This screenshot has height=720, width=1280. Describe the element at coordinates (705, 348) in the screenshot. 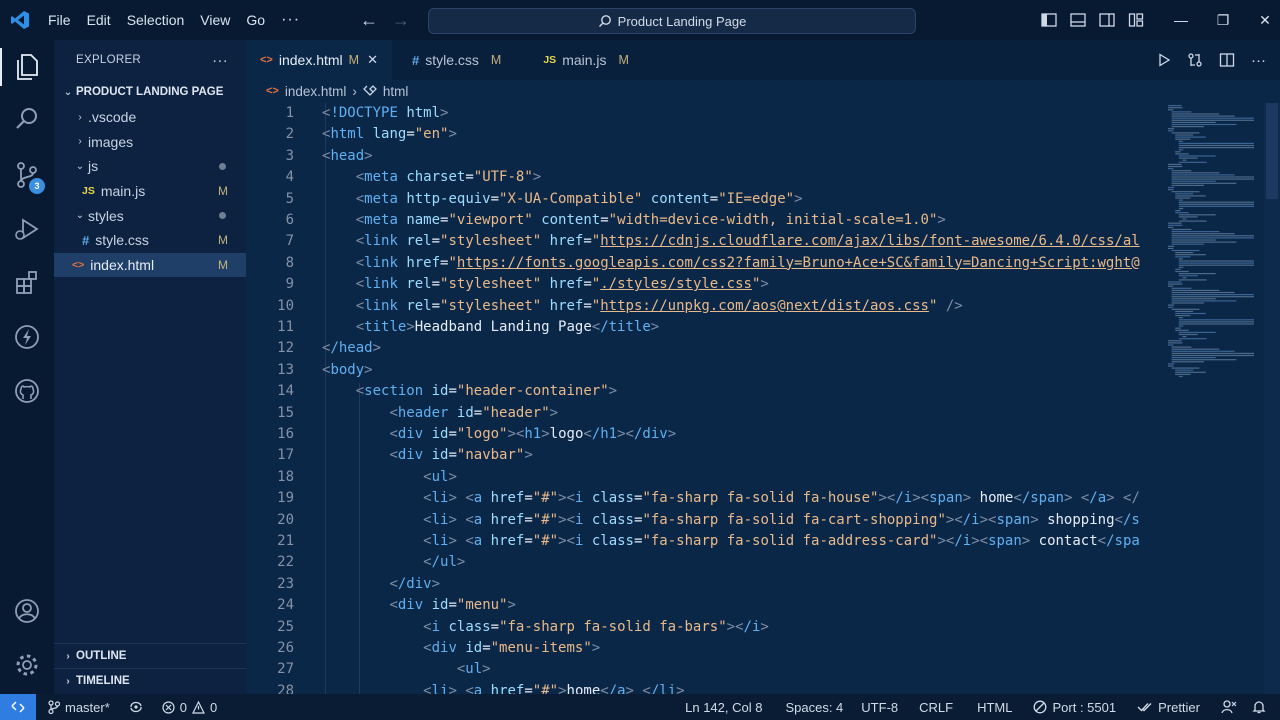

I see `code-line: 12 </head>` at that location.